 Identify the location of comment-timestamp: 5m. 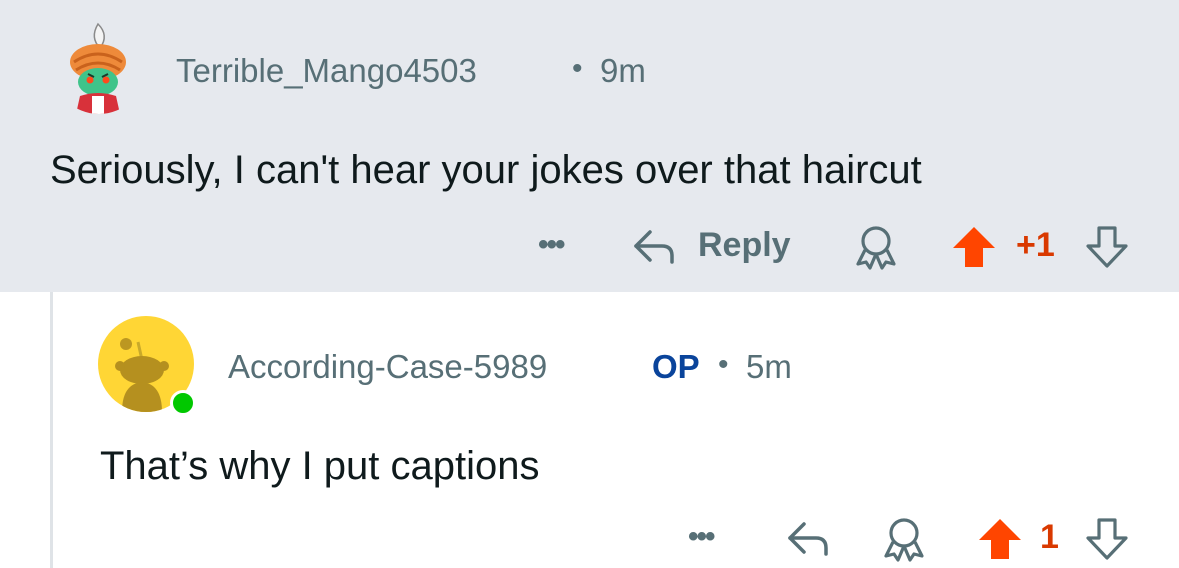
(769, 366).